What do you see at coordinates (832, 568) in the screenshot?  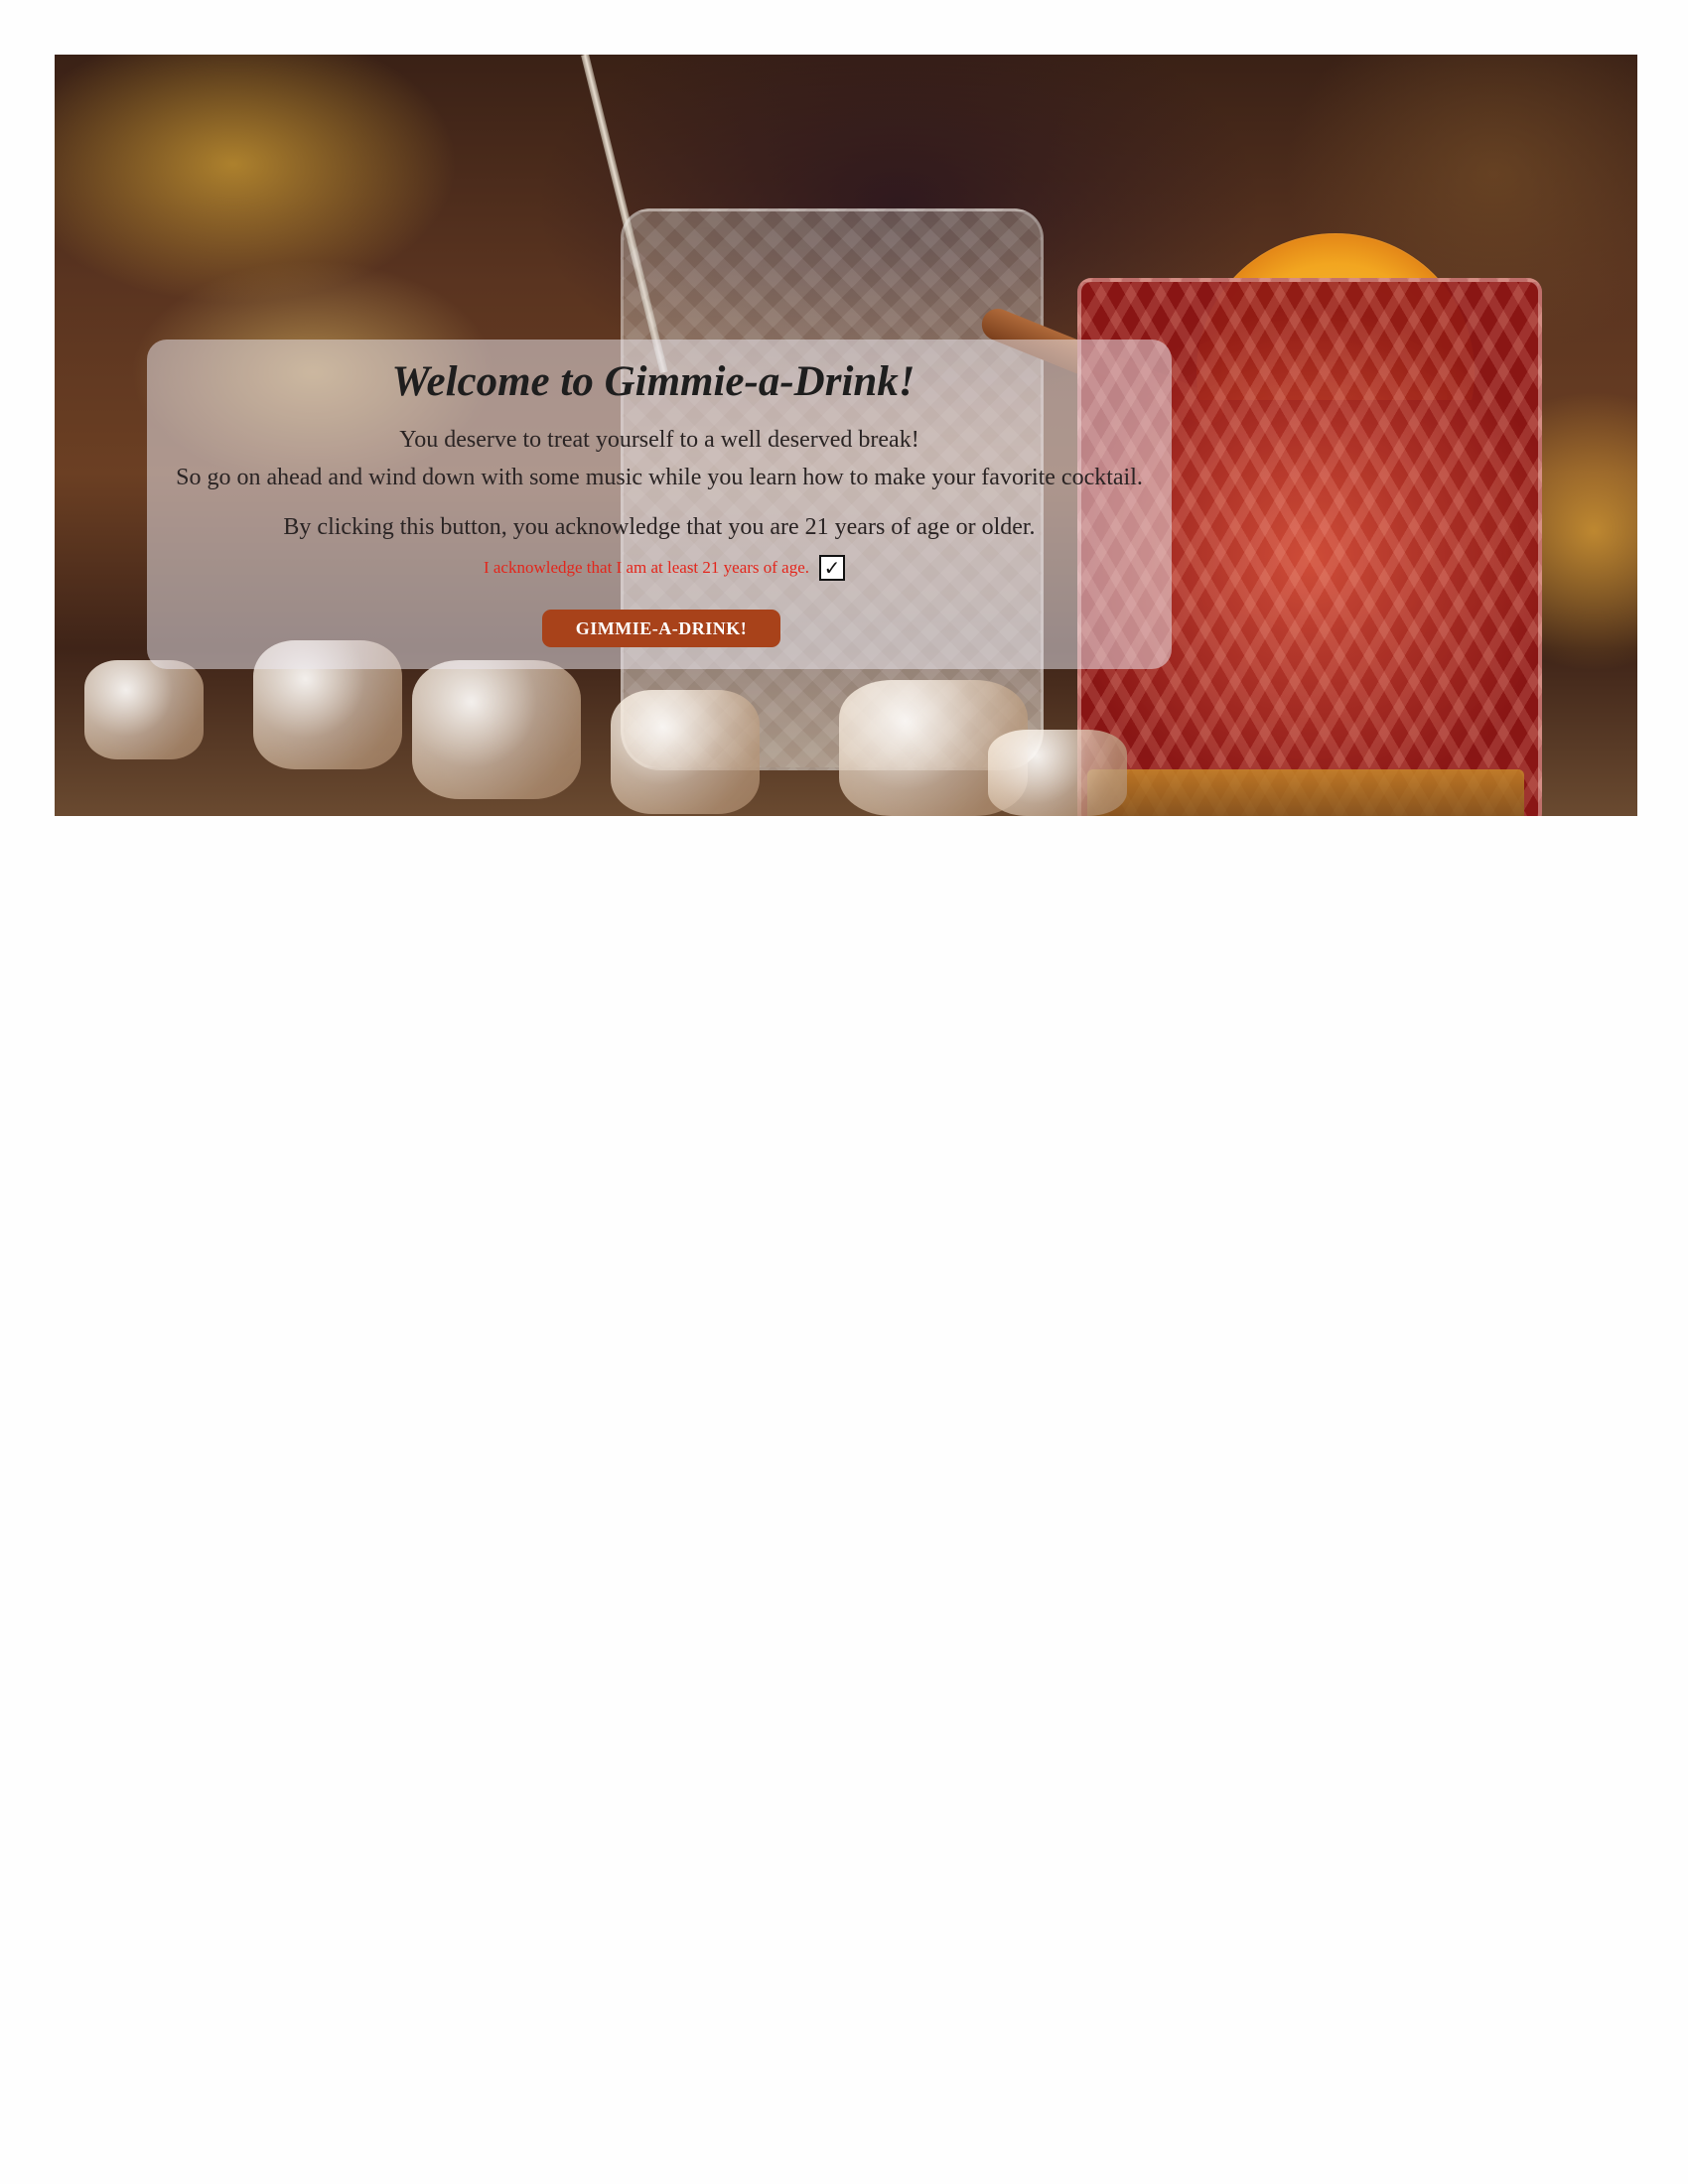 I see `age-acknowledgement-checkbox: ✓` at bounding box center [832, 568].